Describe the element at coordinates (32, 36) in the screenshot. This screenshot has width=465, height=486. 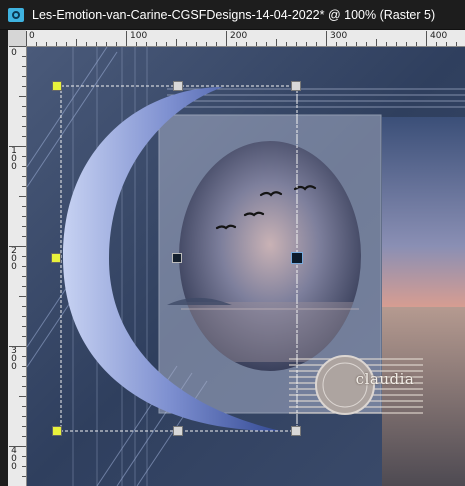
I see `ruler-label-0: 0` at that location.